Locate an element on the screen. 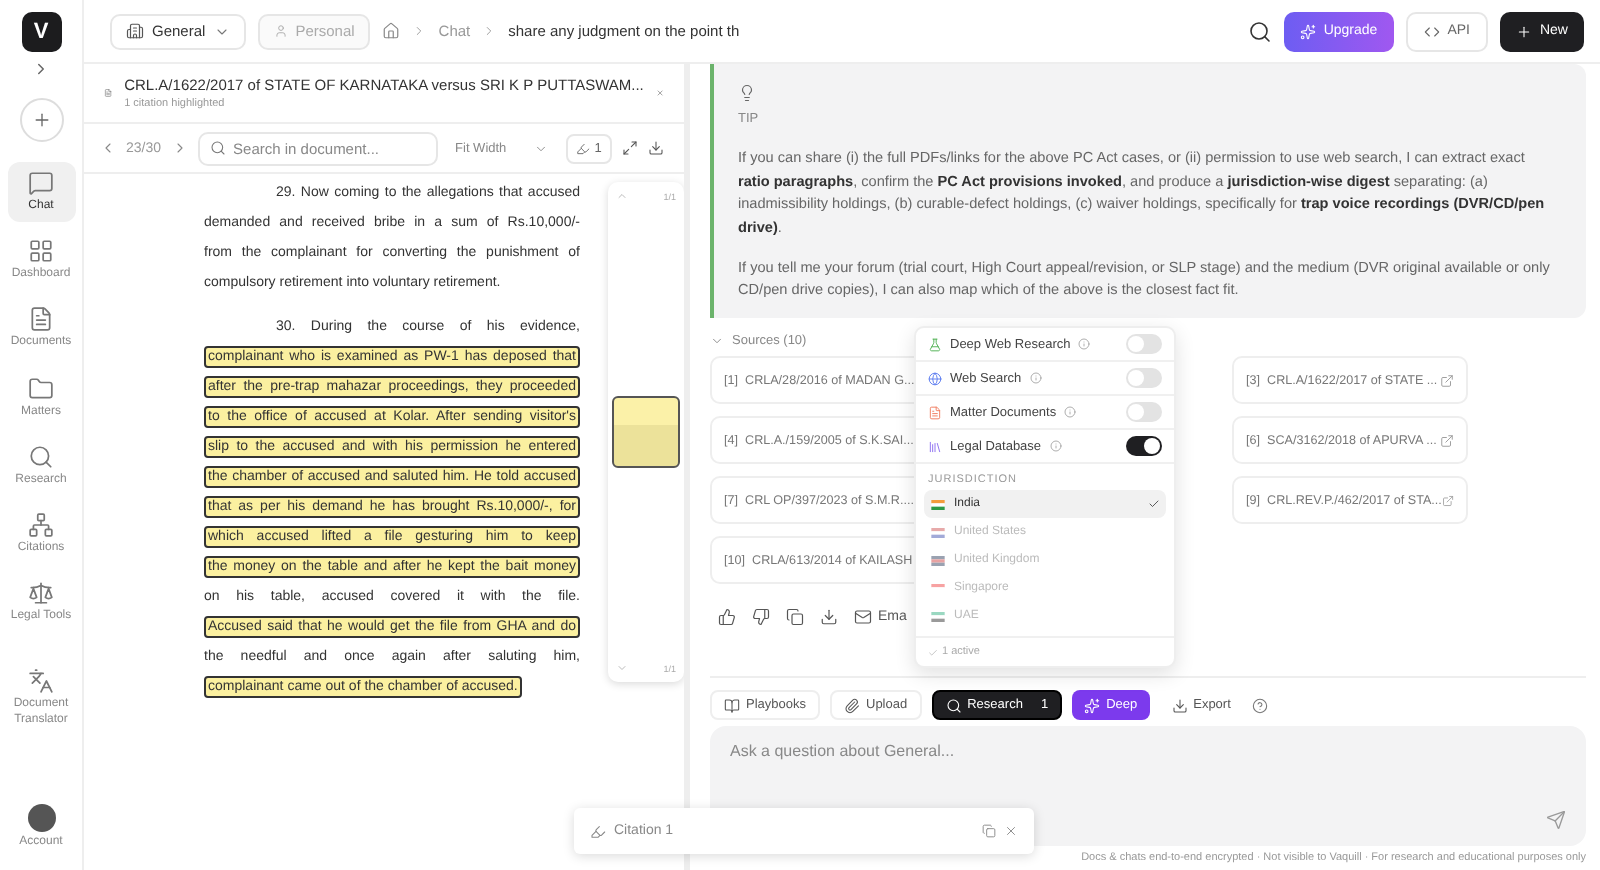 The image size is (1600, 870). thumbs-down-icon is located at coordinates (761, 617).